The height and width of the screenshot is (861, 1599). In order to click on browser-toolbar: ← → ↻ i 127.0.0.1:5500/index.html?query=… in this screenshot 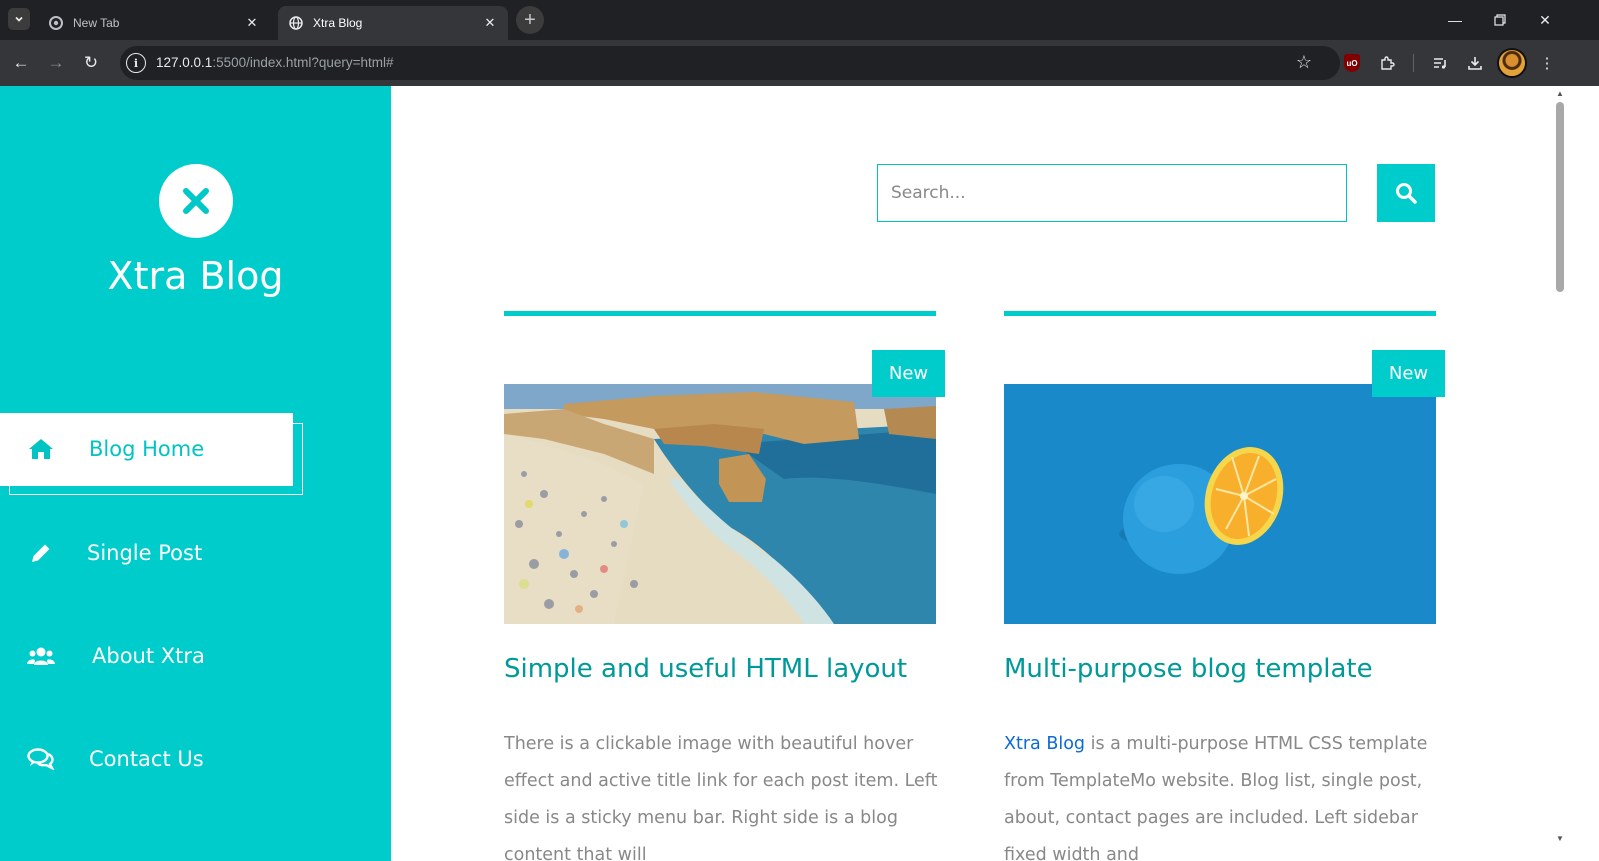, I will do `click(799, 63)`.